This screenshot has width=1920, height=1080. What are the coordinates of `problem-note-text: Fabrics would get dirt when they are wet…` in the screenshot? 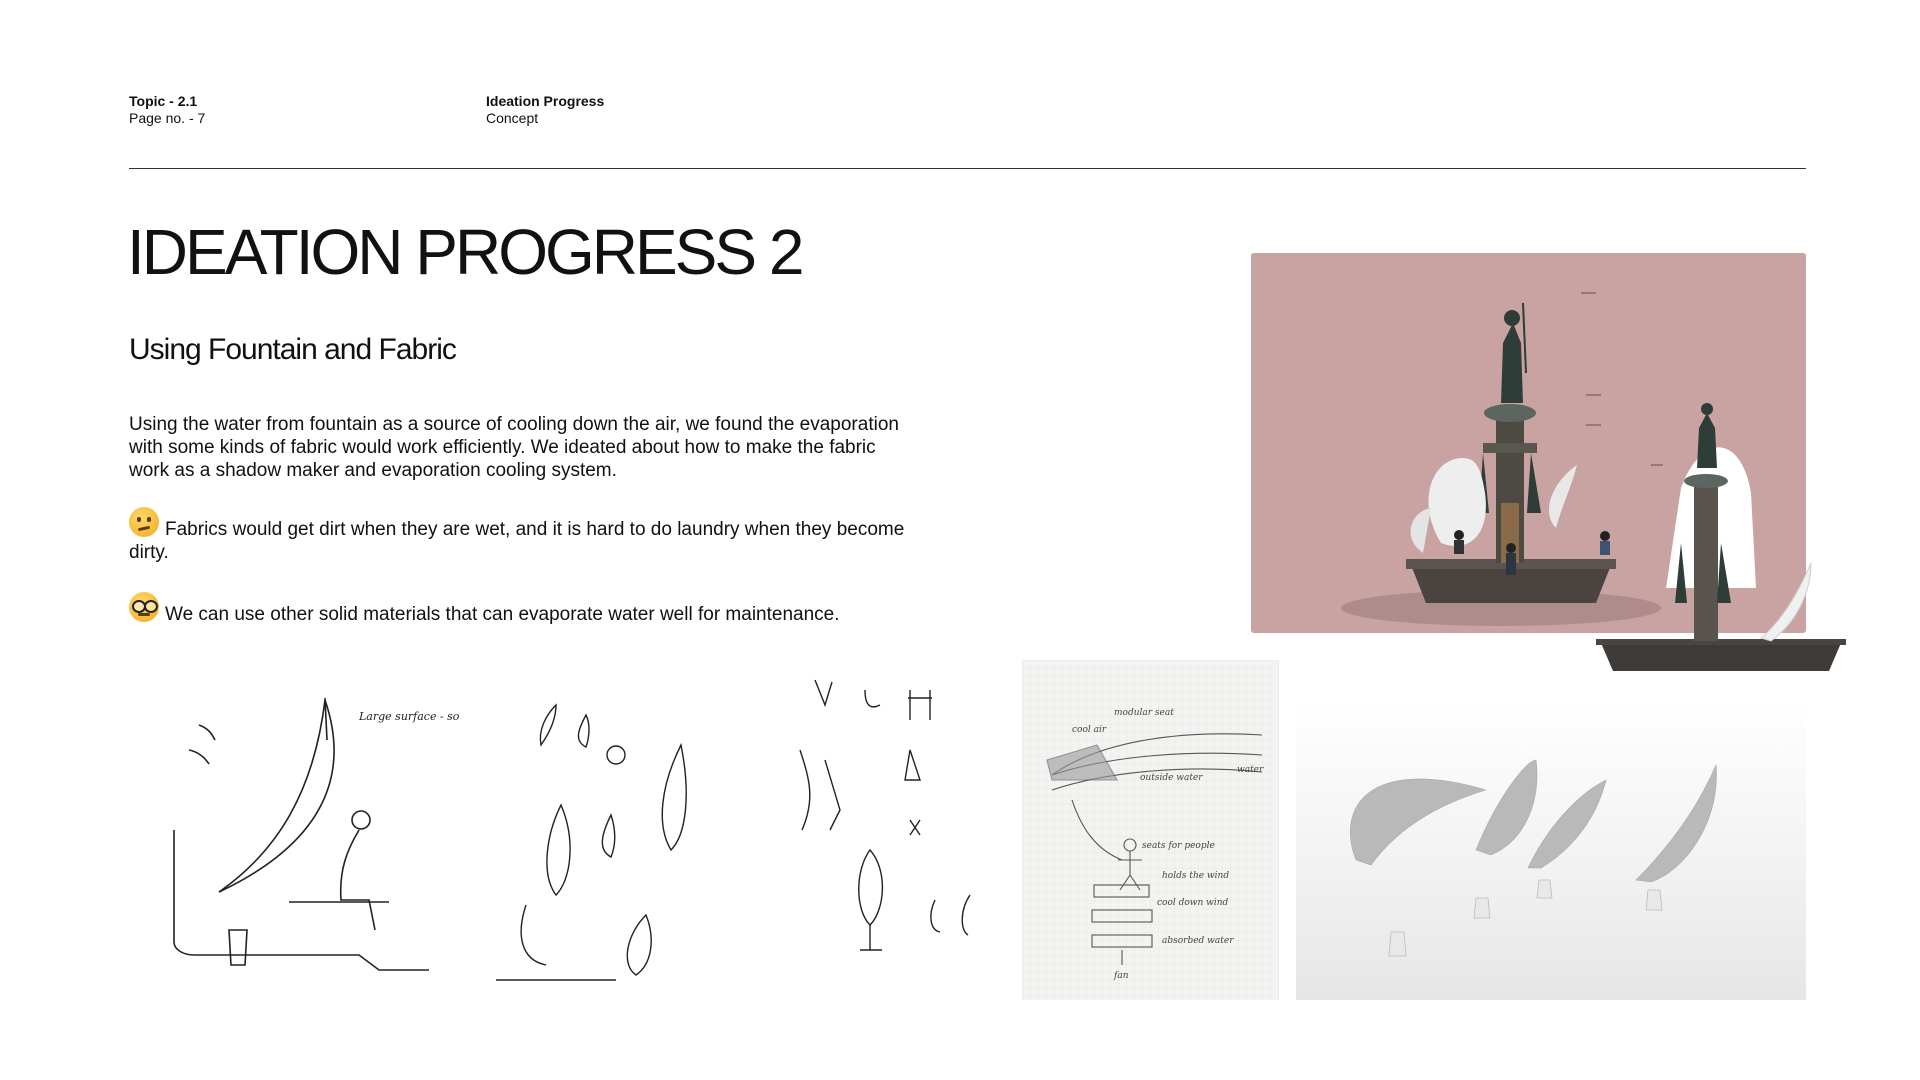 It's located at (517, 541).